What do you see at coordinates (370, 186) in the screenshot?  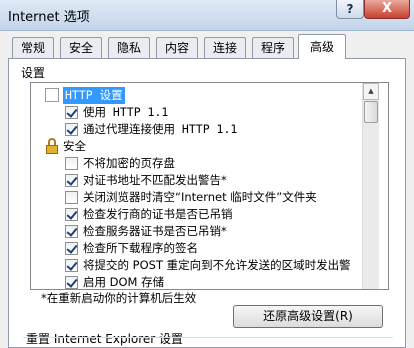 I see `vertical-scrollbar: ▲` at bounding box center [370, 186].